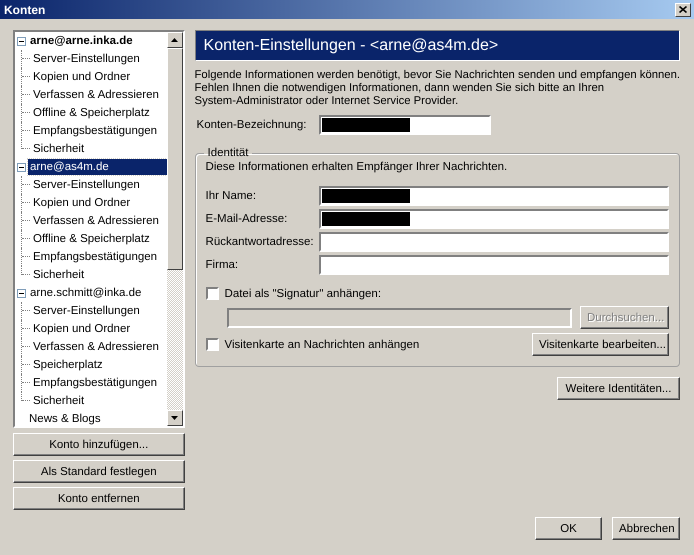 Image resolution: width=694 pixels, height=555 pixels. What do you see at coordinates (81, 41) in the screenshot?
I see `account-item: arne@arne.inka.de` at bounding box center [81, 41].